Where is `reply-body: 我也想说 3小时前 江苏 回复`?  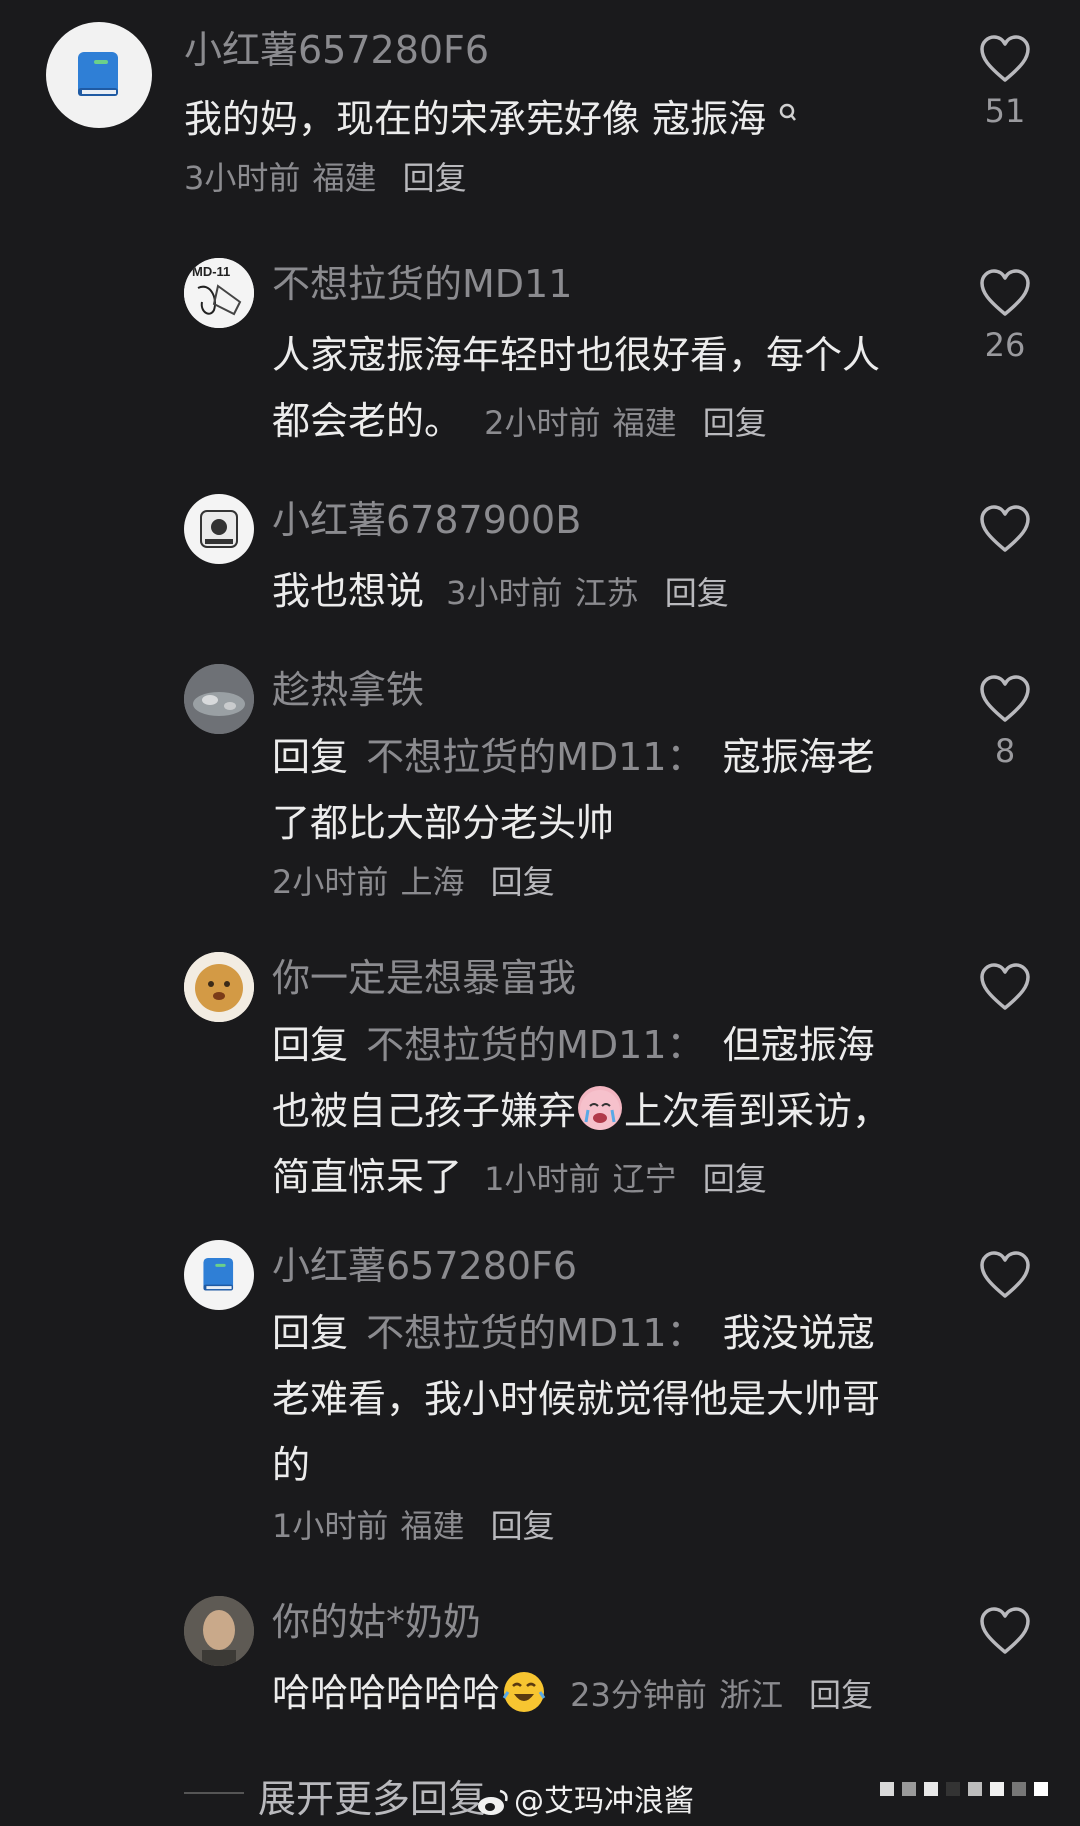
reply-body: 我也想说 3小时前 江苏 回复 is located at coordinates (592, 592).